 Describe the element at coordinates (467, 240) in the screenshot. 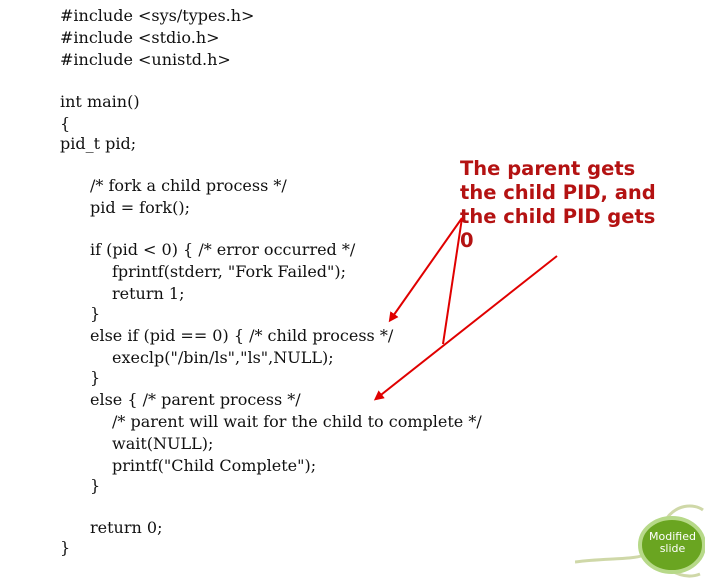

I see `annotation-line: 0` at that location.